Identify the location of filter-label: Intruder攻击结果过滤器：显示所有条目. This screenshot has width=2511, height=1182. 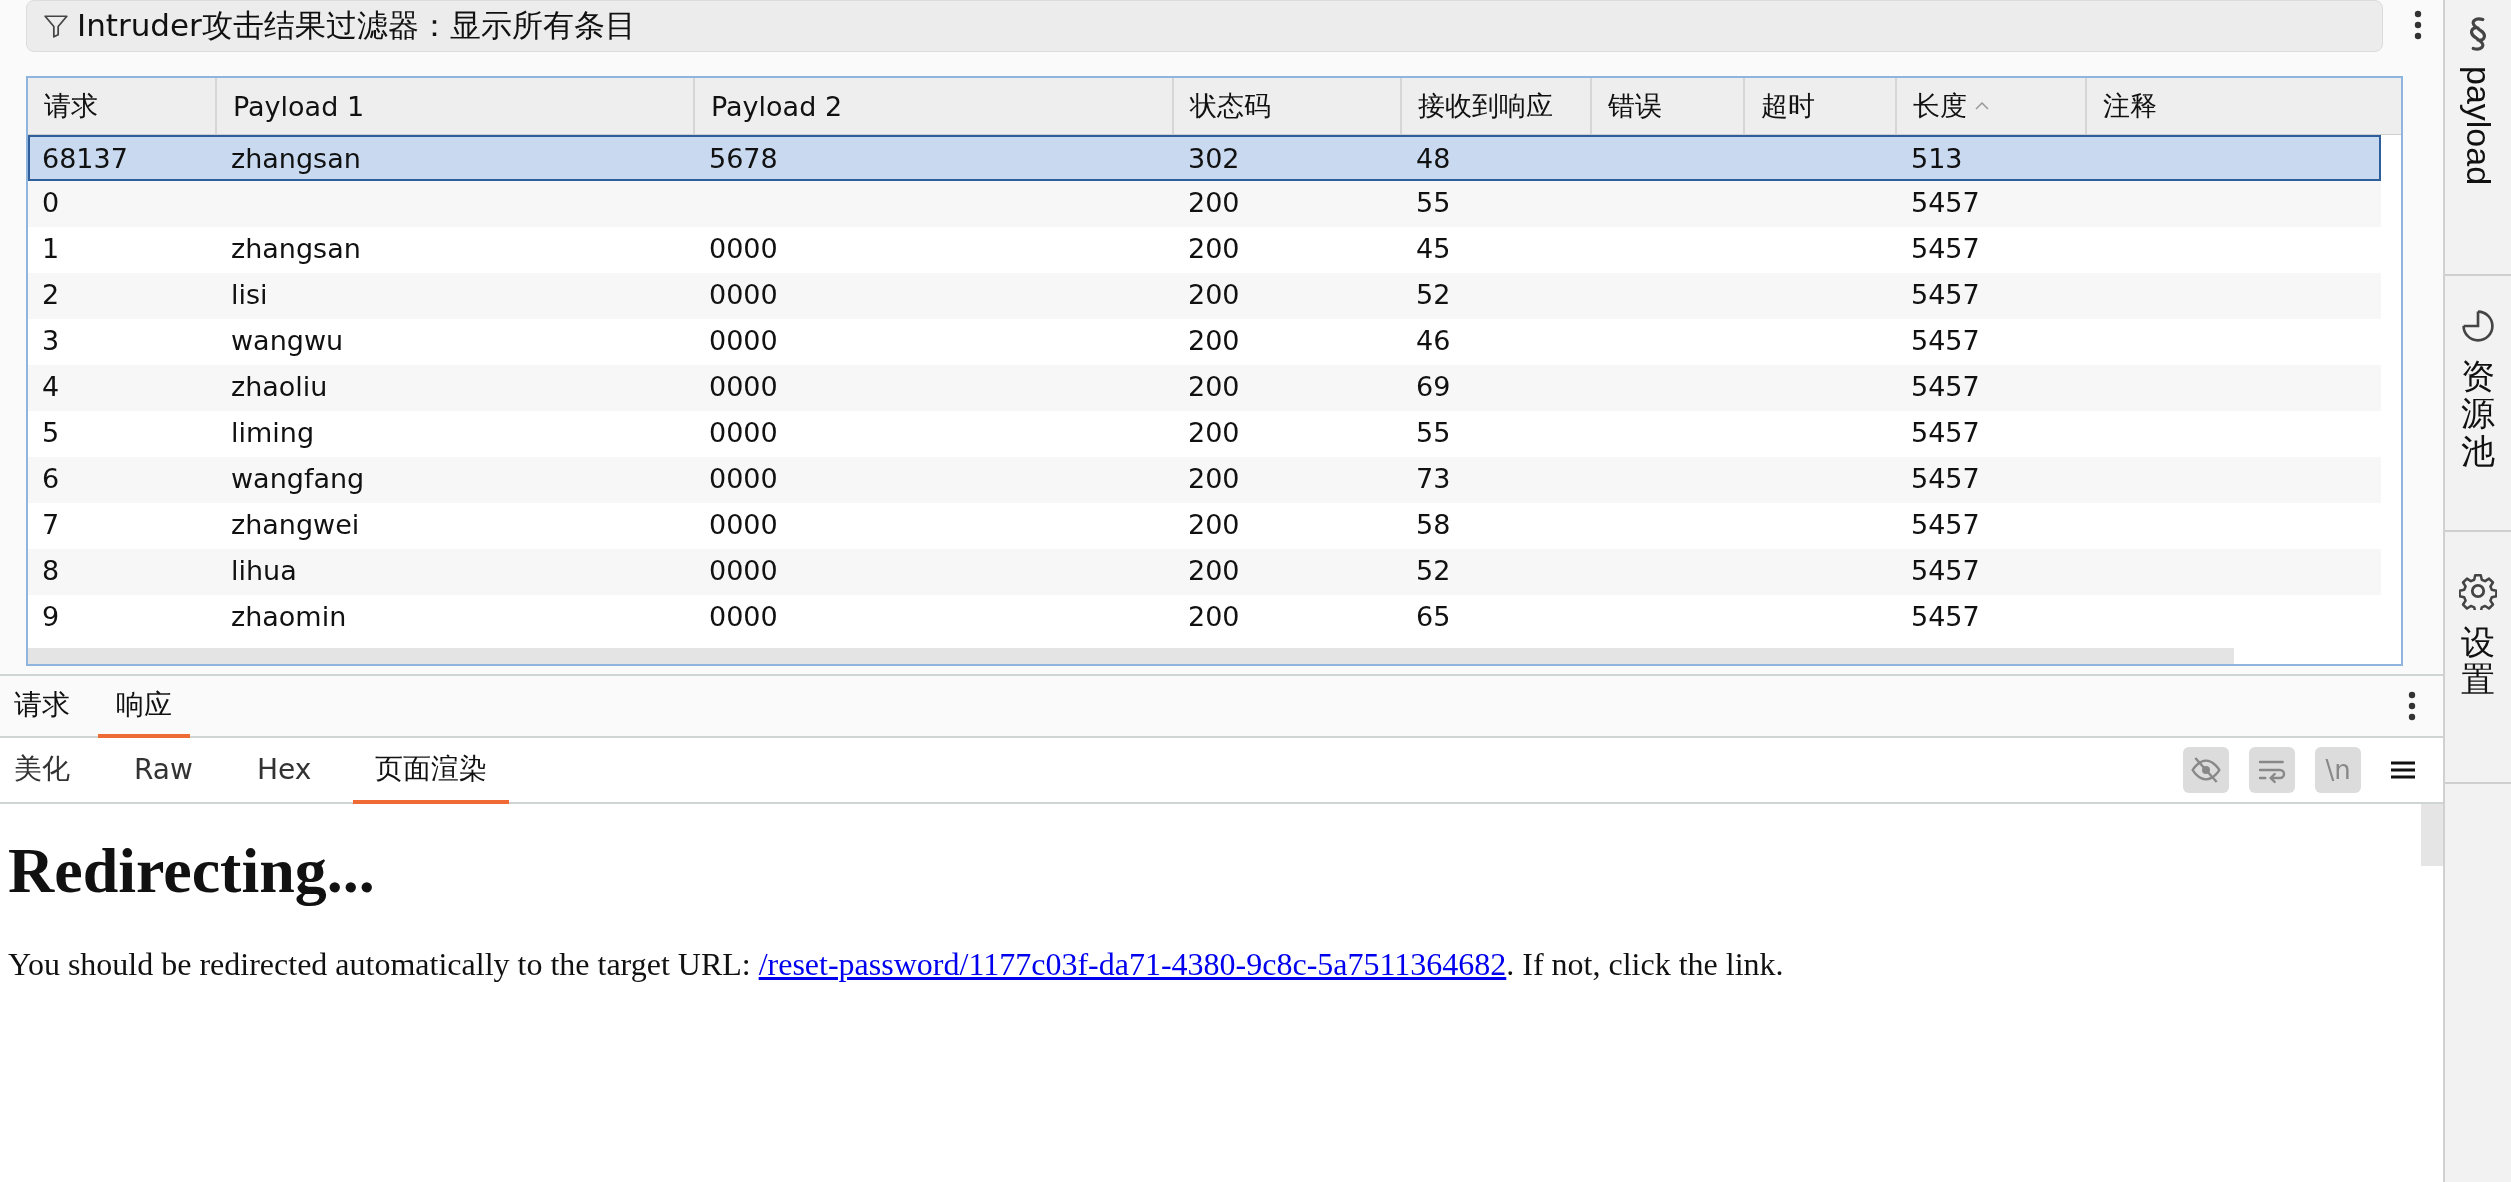
(356, 25).